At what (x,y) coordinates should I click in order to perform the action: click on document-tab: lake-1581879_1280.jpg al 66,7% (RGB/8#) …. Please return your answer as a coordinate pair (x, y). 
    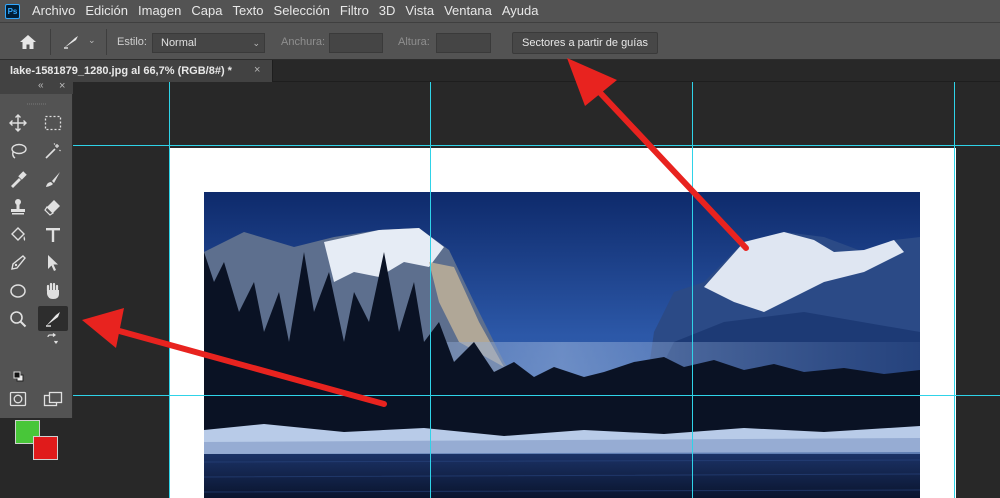
    Looking at the image, I should click on (136, 71).